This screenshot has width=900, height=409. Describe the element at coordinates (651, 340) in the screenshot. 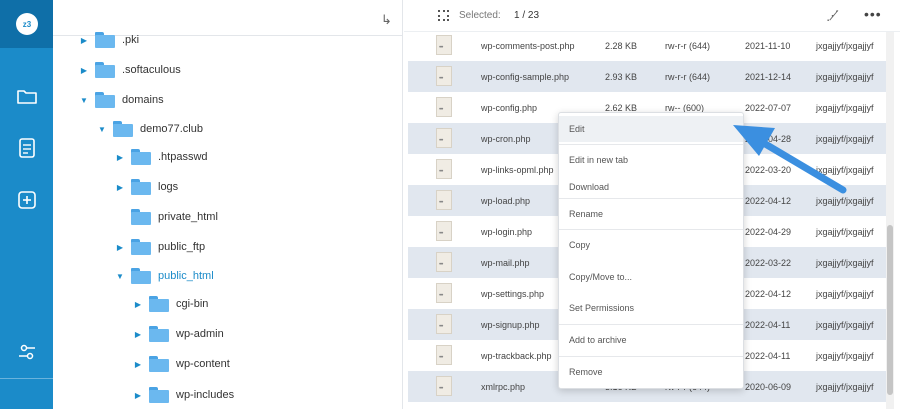

I see `menu-add-archive: Add to archive` at that location.